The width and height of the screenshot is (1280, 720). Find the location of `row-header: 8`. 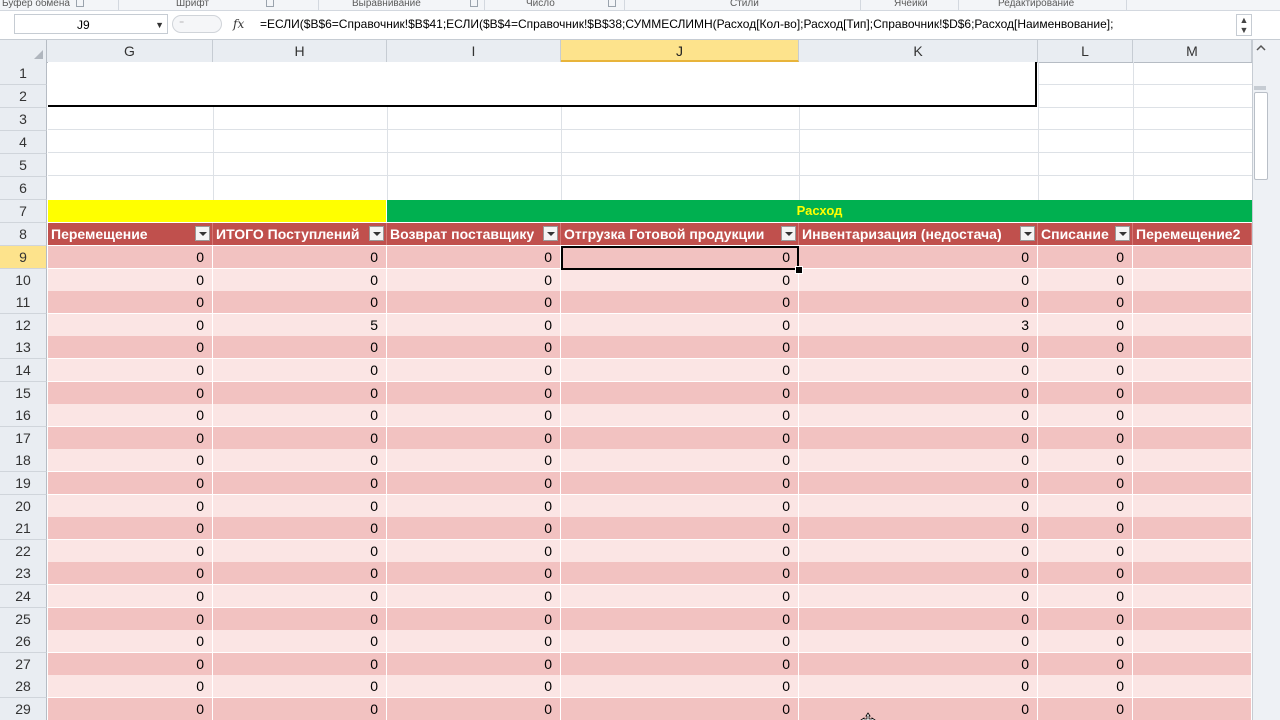

row-header: 8 is located at coordinates (23, 234).